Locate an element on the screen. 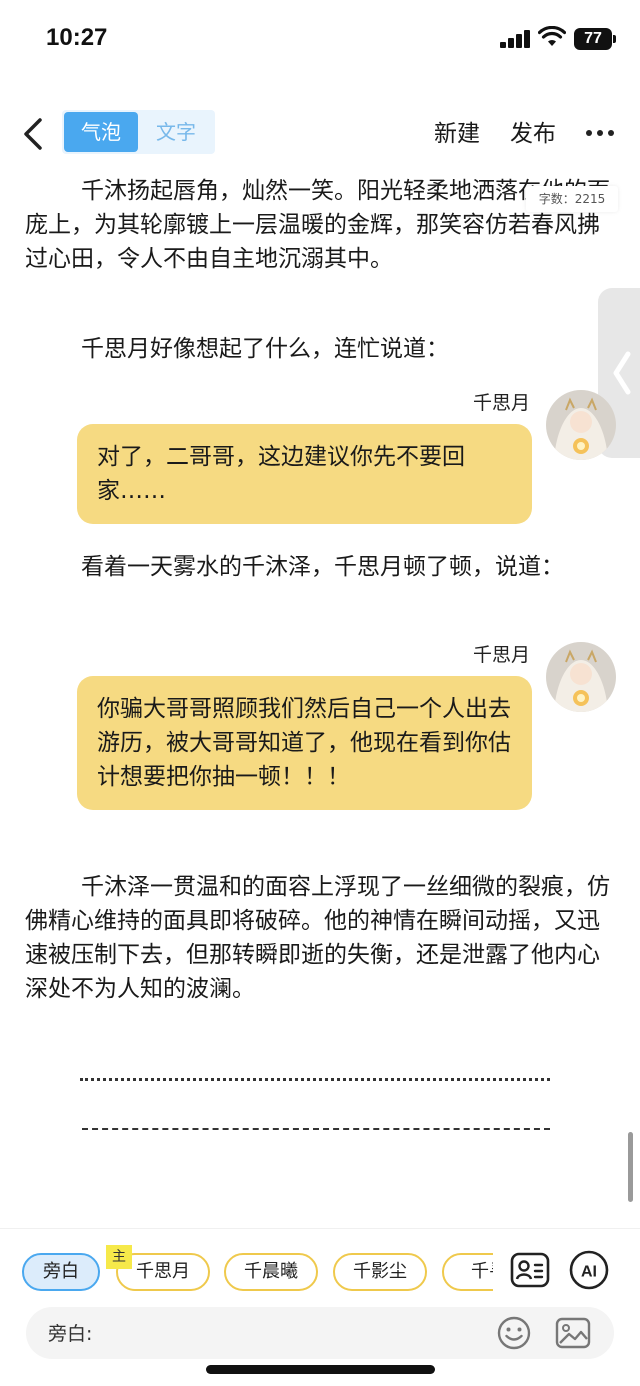  bottom-toolbar: 旁白 千思月 千晨曦 千影尘 千寻 主 AI 旁白: is located at coordinates (320, 1307).